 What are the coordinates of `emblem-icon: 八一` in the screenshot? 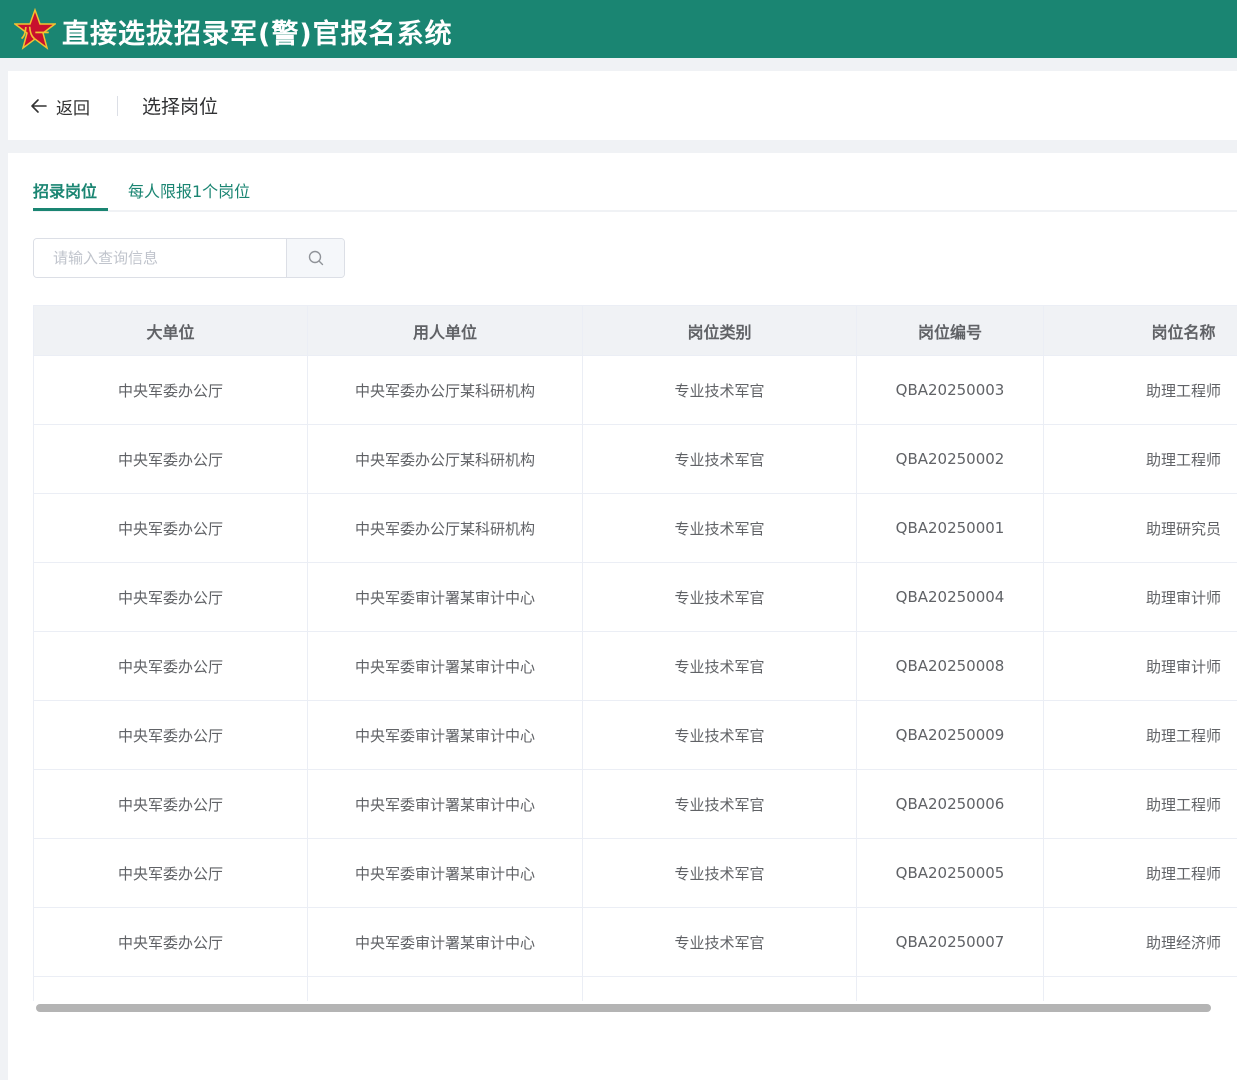 It's located at (35, 29).